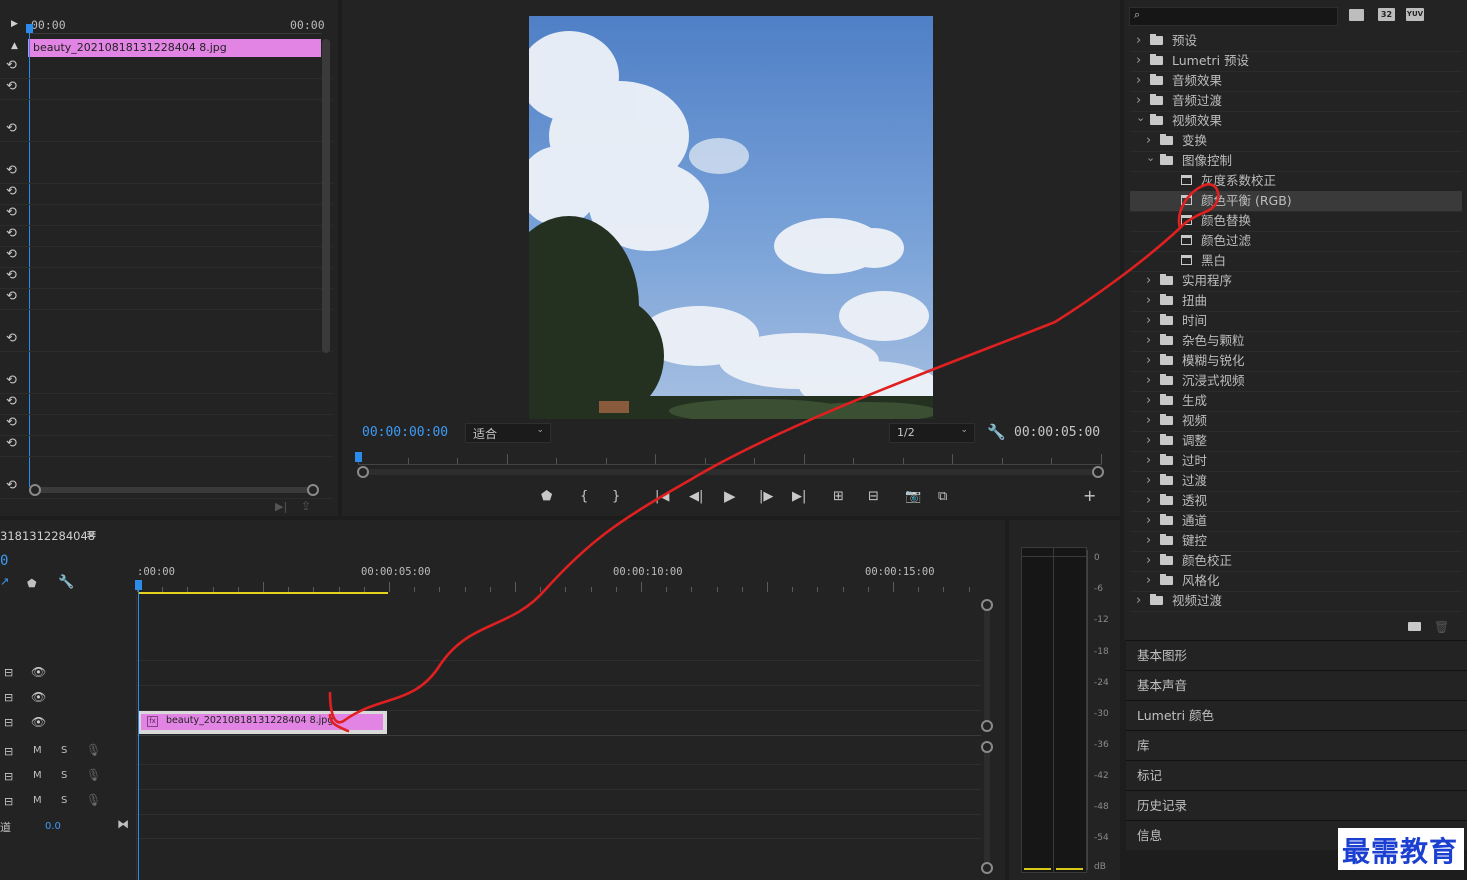 The width and height of the screenshot is (1467, 880). Describe the element at coordinates (1296, 321) in the screenshot. I see `effects-tree-item: › 时间` at that location.